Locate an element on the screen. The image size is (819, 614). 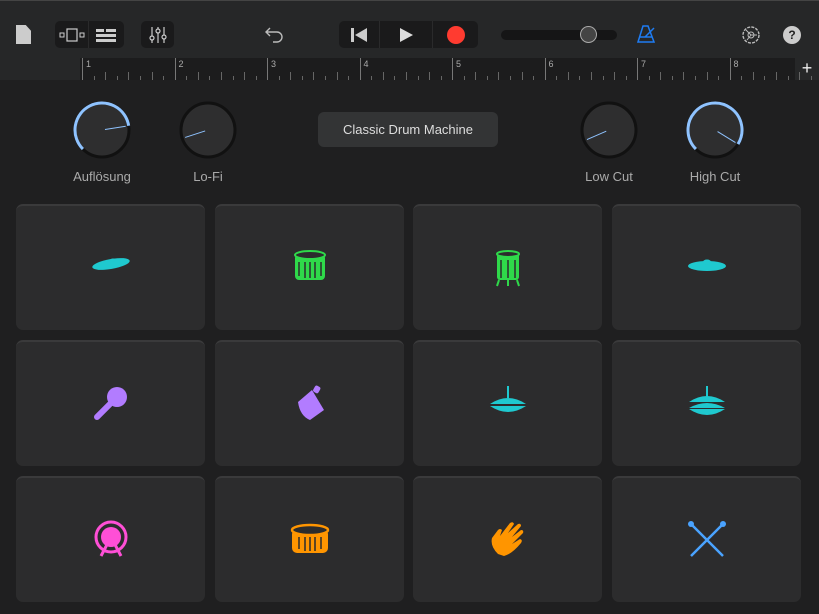
help-button: ? is located at coordinates (792, 35).